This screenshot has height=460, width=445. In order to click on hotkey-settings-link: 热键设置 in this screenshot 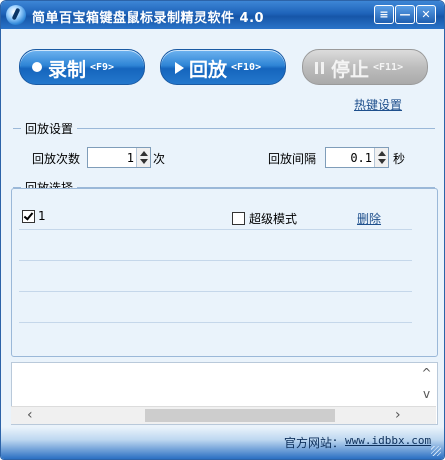, I will do `click(378, 104)`.